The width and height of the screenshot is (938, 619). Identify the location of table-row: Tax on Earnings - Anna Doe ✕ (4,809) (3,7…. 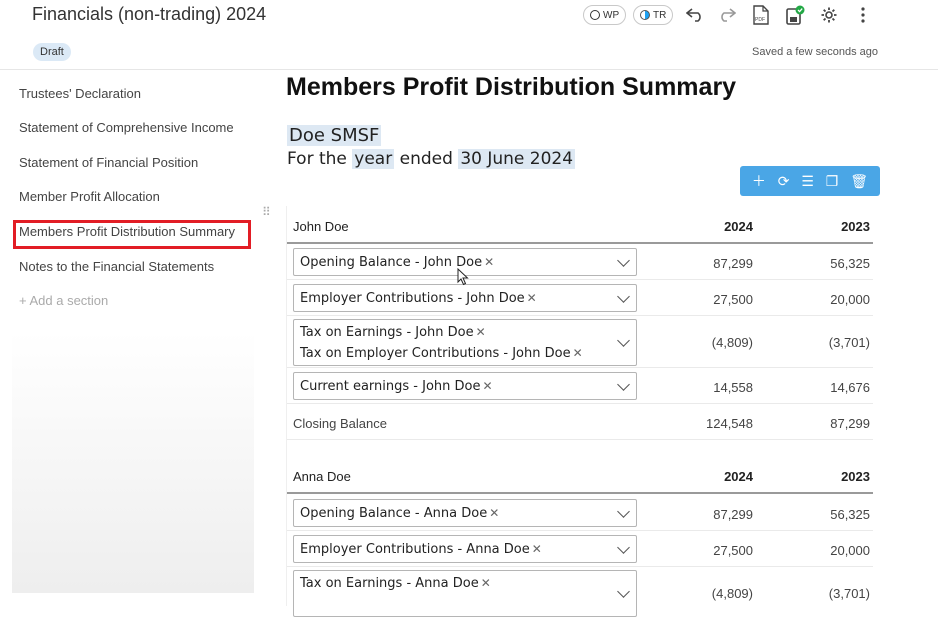
(580, 593).